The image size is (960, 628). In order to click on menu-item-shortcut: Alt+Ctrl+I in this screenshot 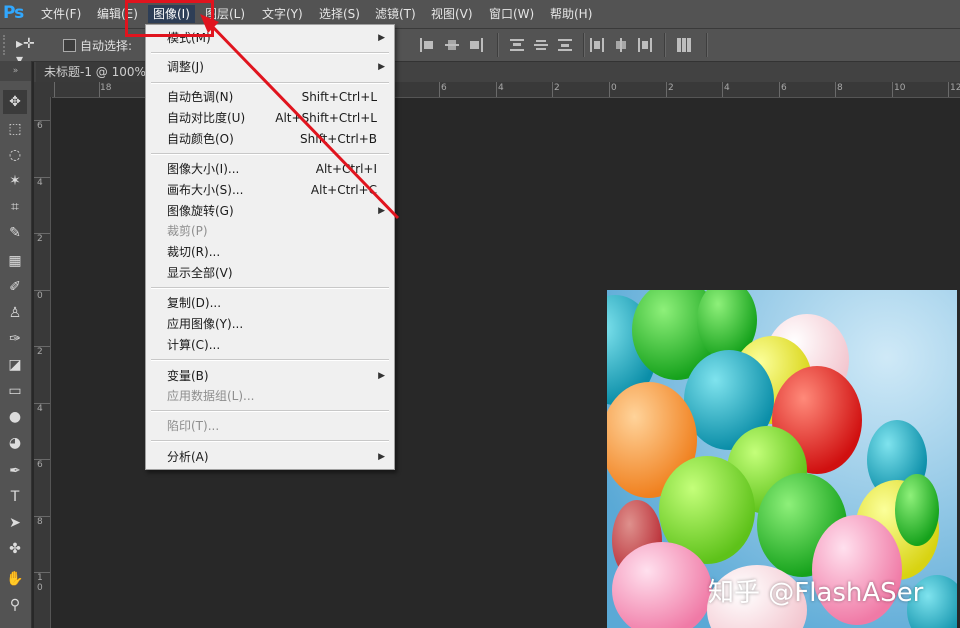, I will do `click(346, 169)`.